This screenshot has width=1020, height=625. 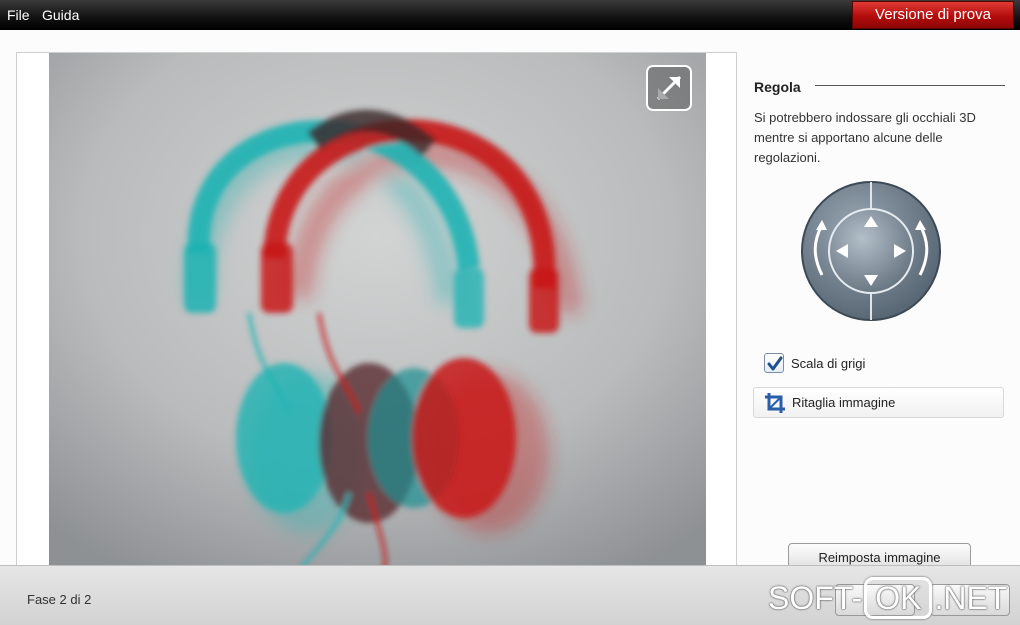 What do you see at coordinates (60, 15) in the screenshot?
I see `menu-help: Guida` at bounding box center [60, 15].